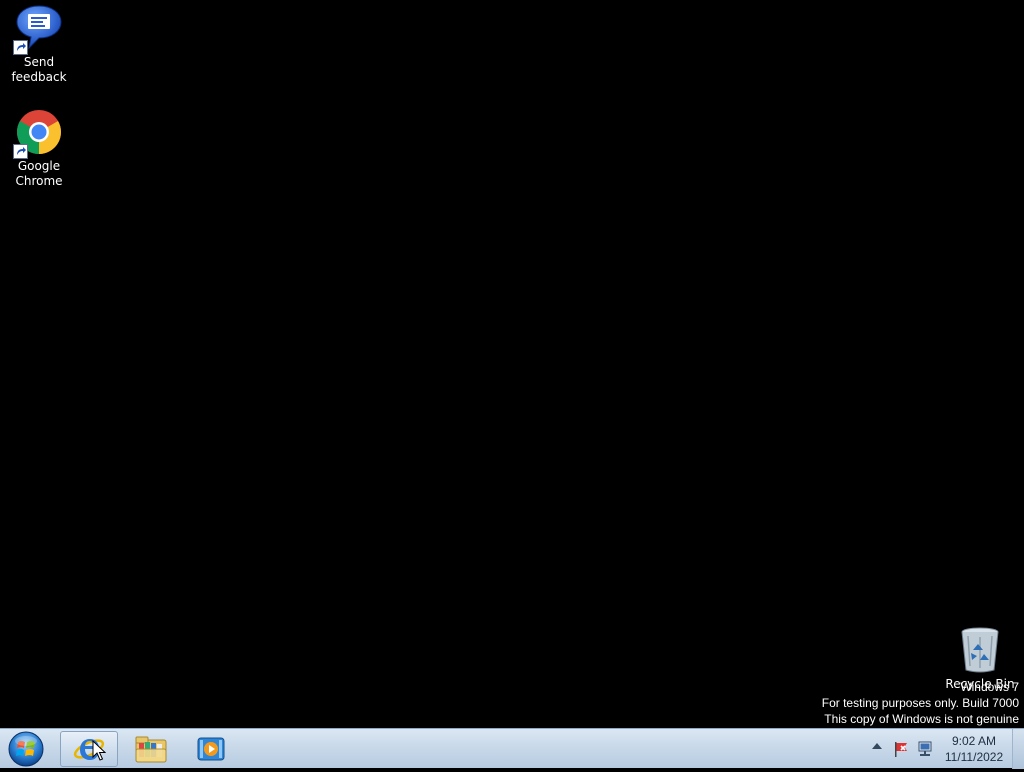 The height and width of the screenshot is (772, 1024). I want to click on watermark-line-1: For testing purposes only. Build 7000, so click(920, 703).